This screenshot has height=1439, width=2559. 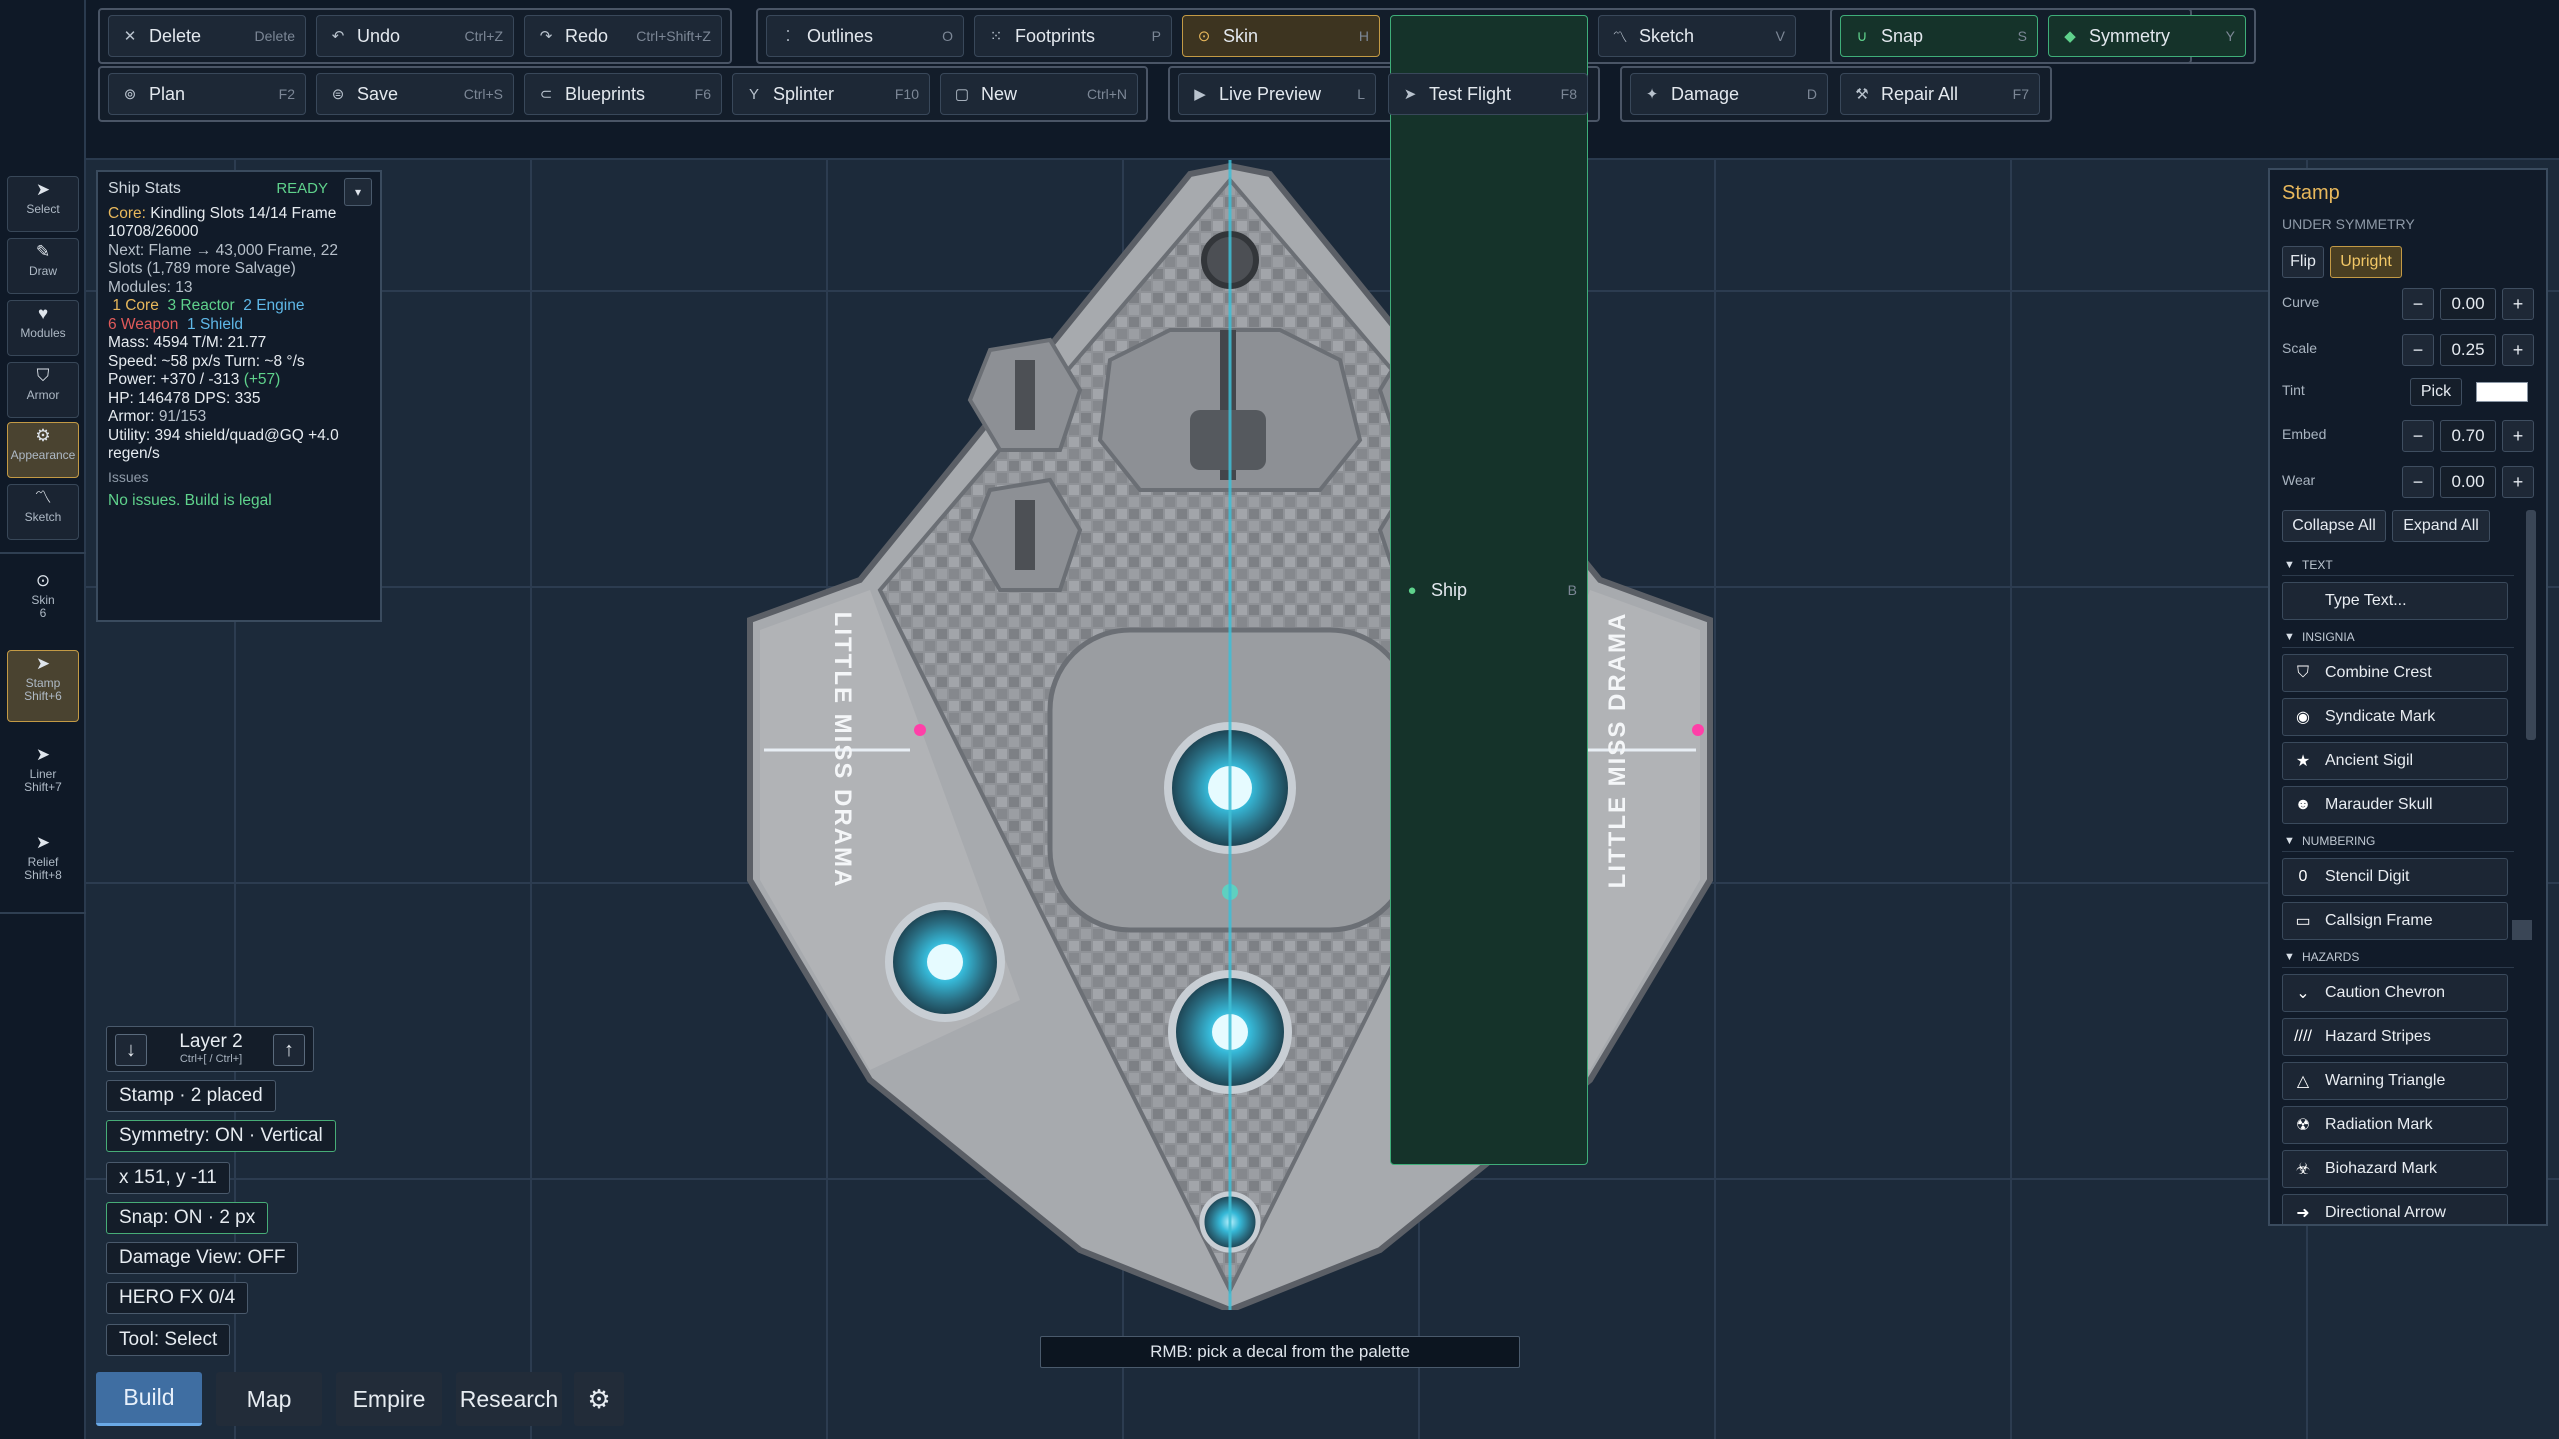 I want to click on damage-button: ✦ Damage D, so click(x=1729, y=94).